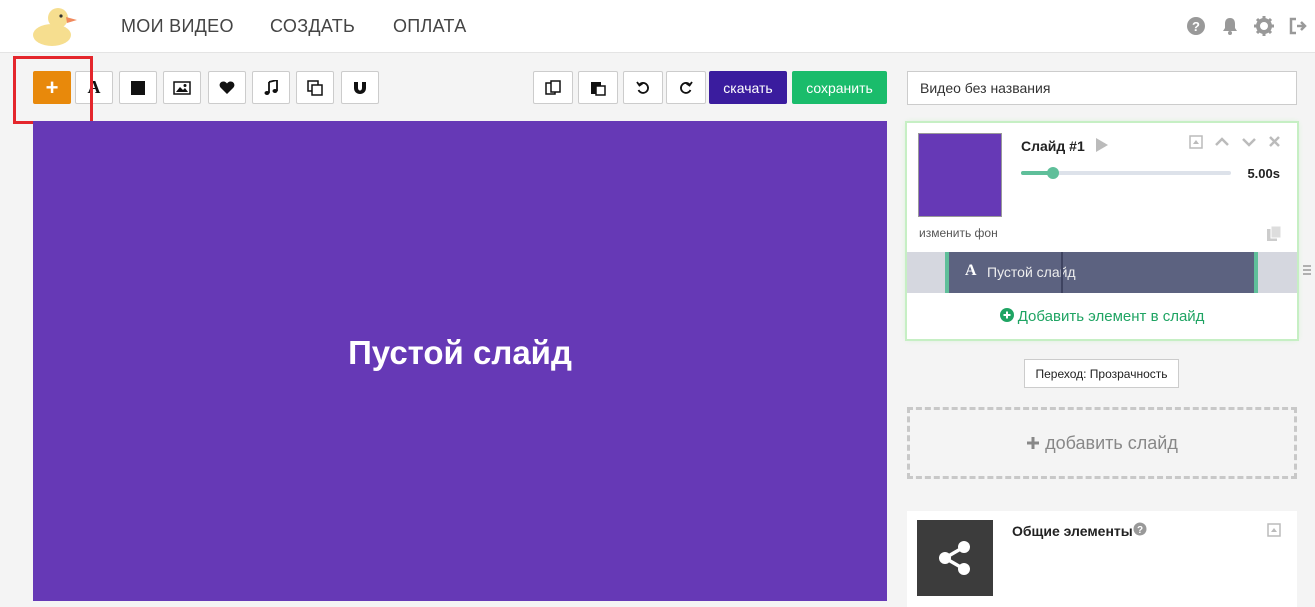  What do you see at coordinates (1274, 233) in the screenshot?
I see `copy-slide-icon` at bounding box center [1274, 233].